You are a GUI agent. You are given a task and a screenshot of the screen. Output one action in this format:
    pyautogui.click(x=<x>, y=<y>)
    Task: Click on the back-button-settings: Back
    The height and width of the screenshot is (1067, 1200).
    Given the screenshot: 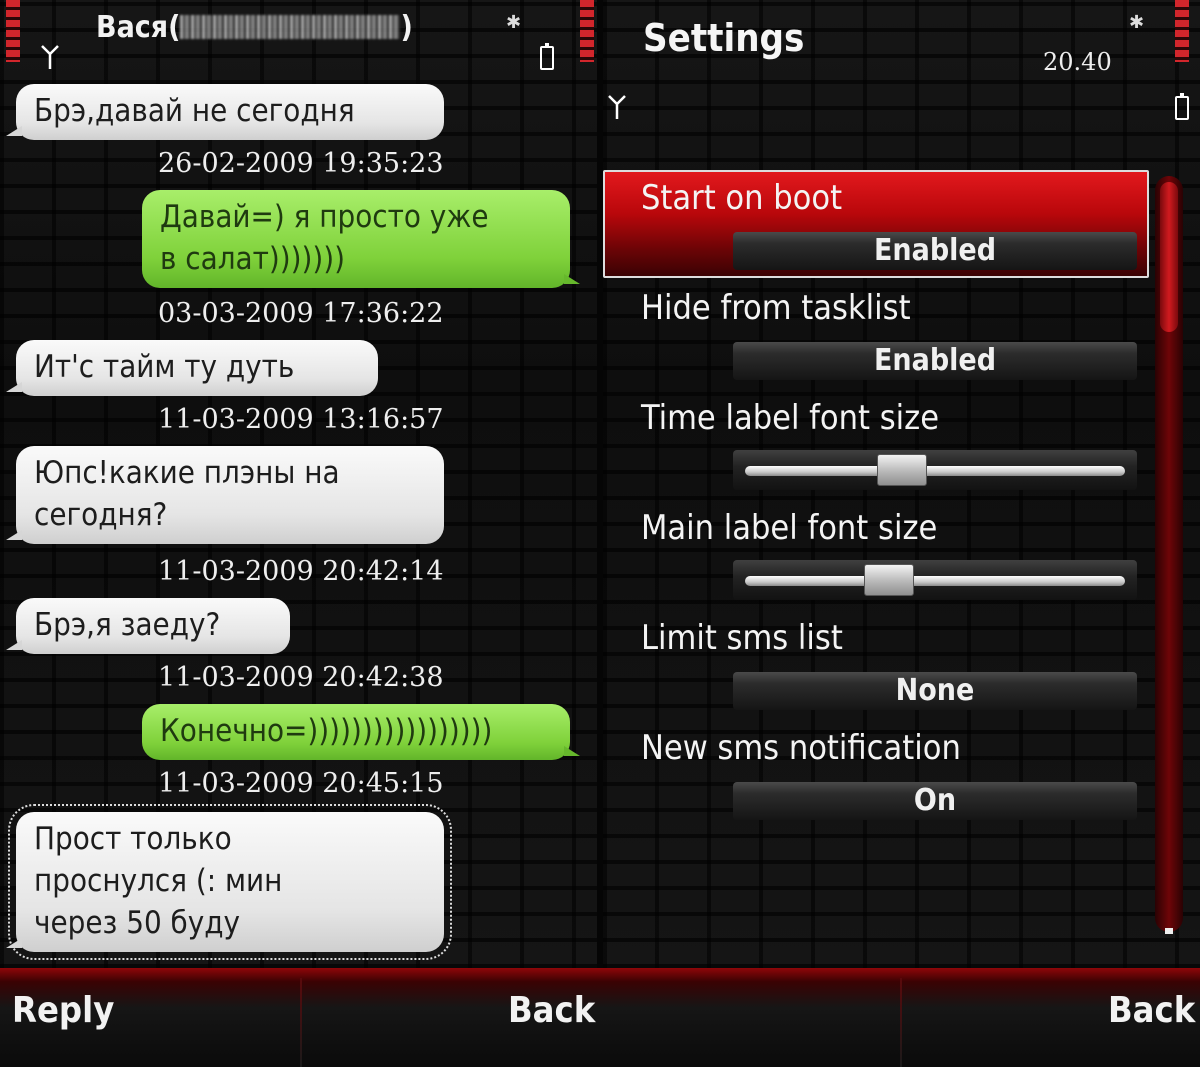 What is the action you would take?
    pyautogui.click(x=1151, y=1010)
    